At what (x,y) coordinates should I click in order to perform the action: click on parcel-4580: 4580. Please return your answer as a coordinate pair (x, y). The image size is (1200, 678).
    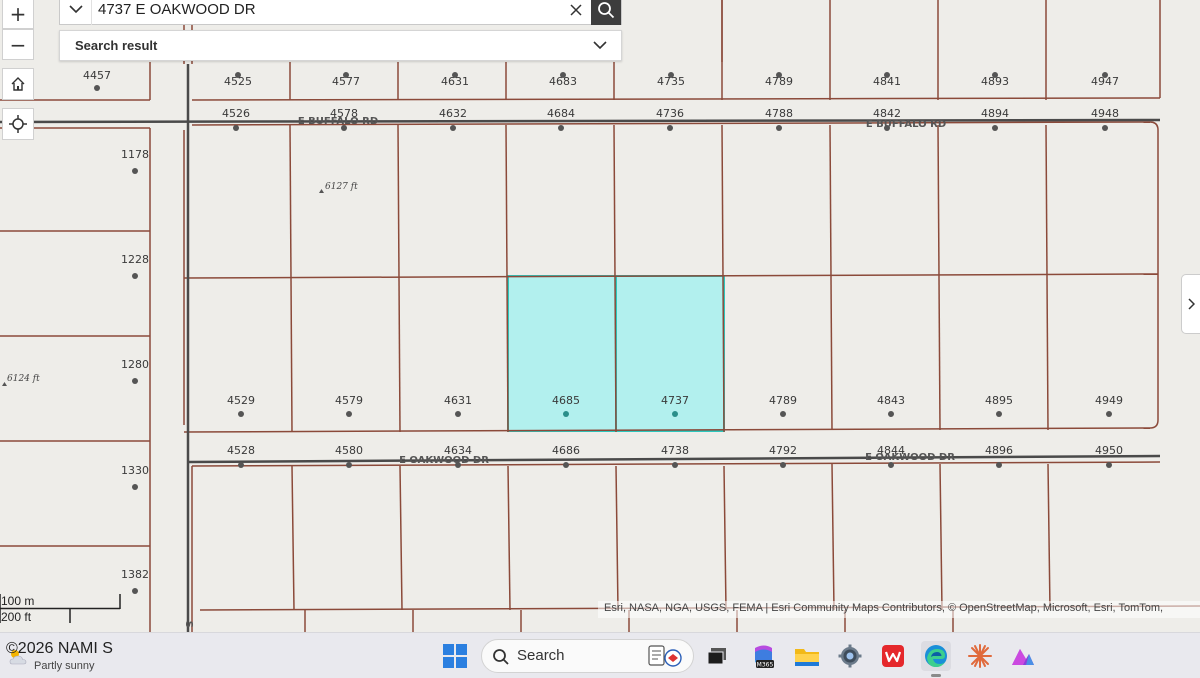
    Looking at the image, I should click on (349, 456).